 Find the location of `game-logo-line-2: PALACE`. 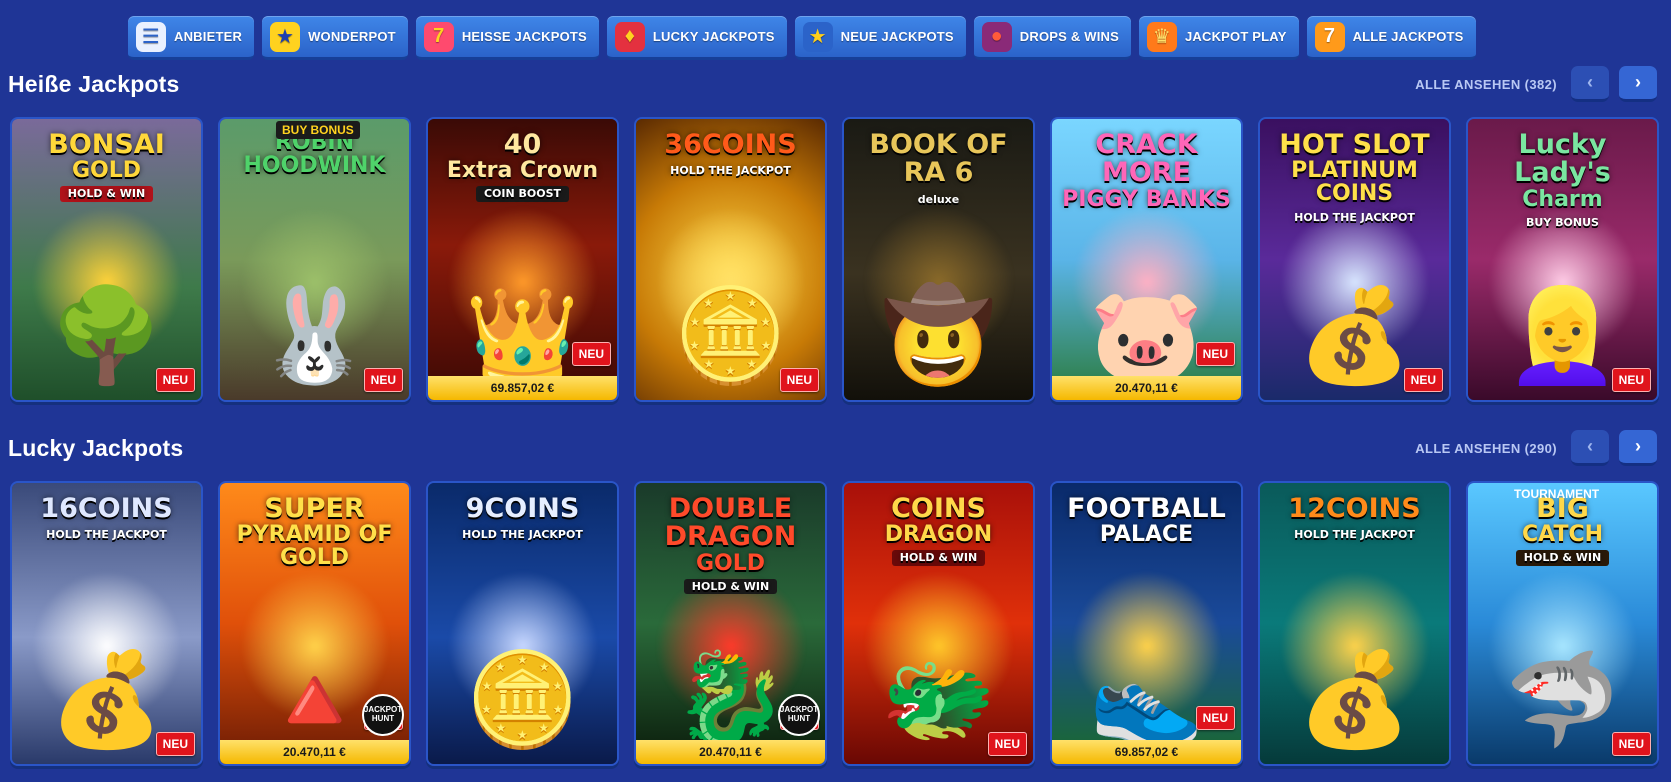

game-logo-line-2: PALACE is located at coordinates (1146, 535).